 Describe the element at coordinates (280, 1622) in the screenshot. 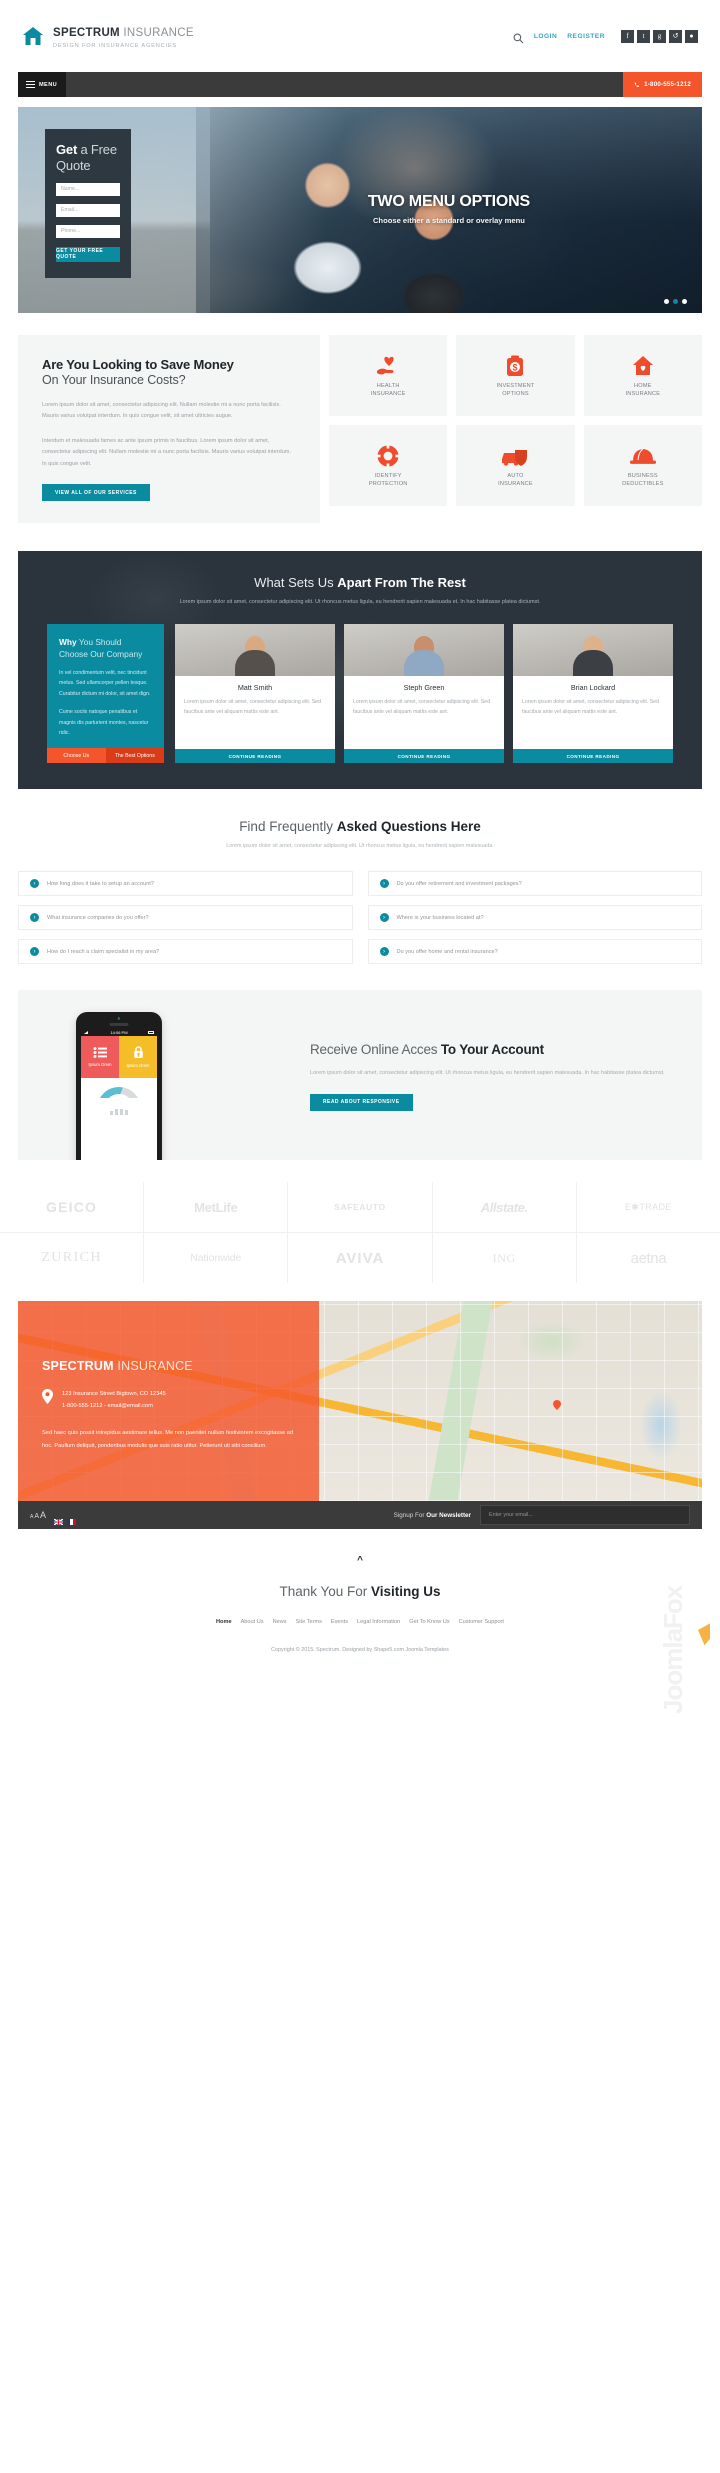

I see `footer-link-news: News` at that location.